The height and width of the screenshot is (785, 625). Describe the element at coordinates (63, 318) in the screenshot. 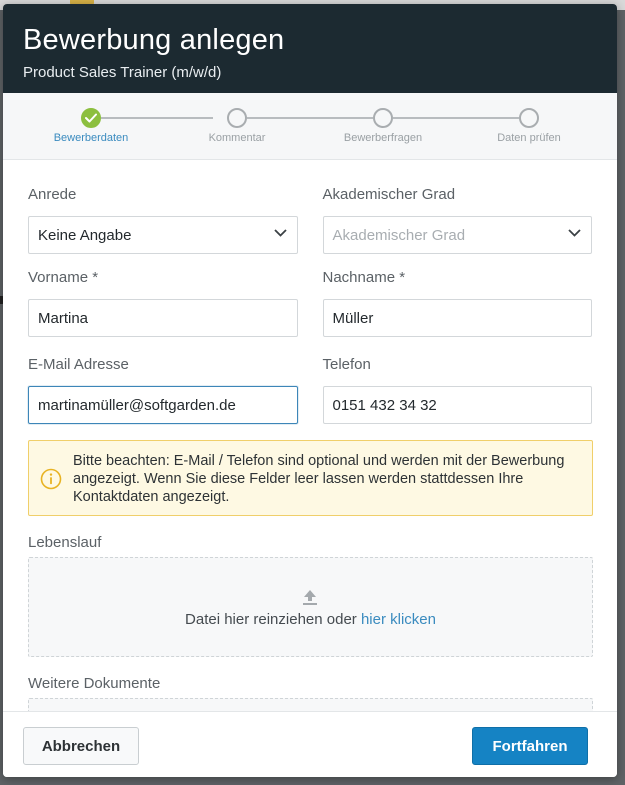

I see `first-name-value: Martina` at that location.